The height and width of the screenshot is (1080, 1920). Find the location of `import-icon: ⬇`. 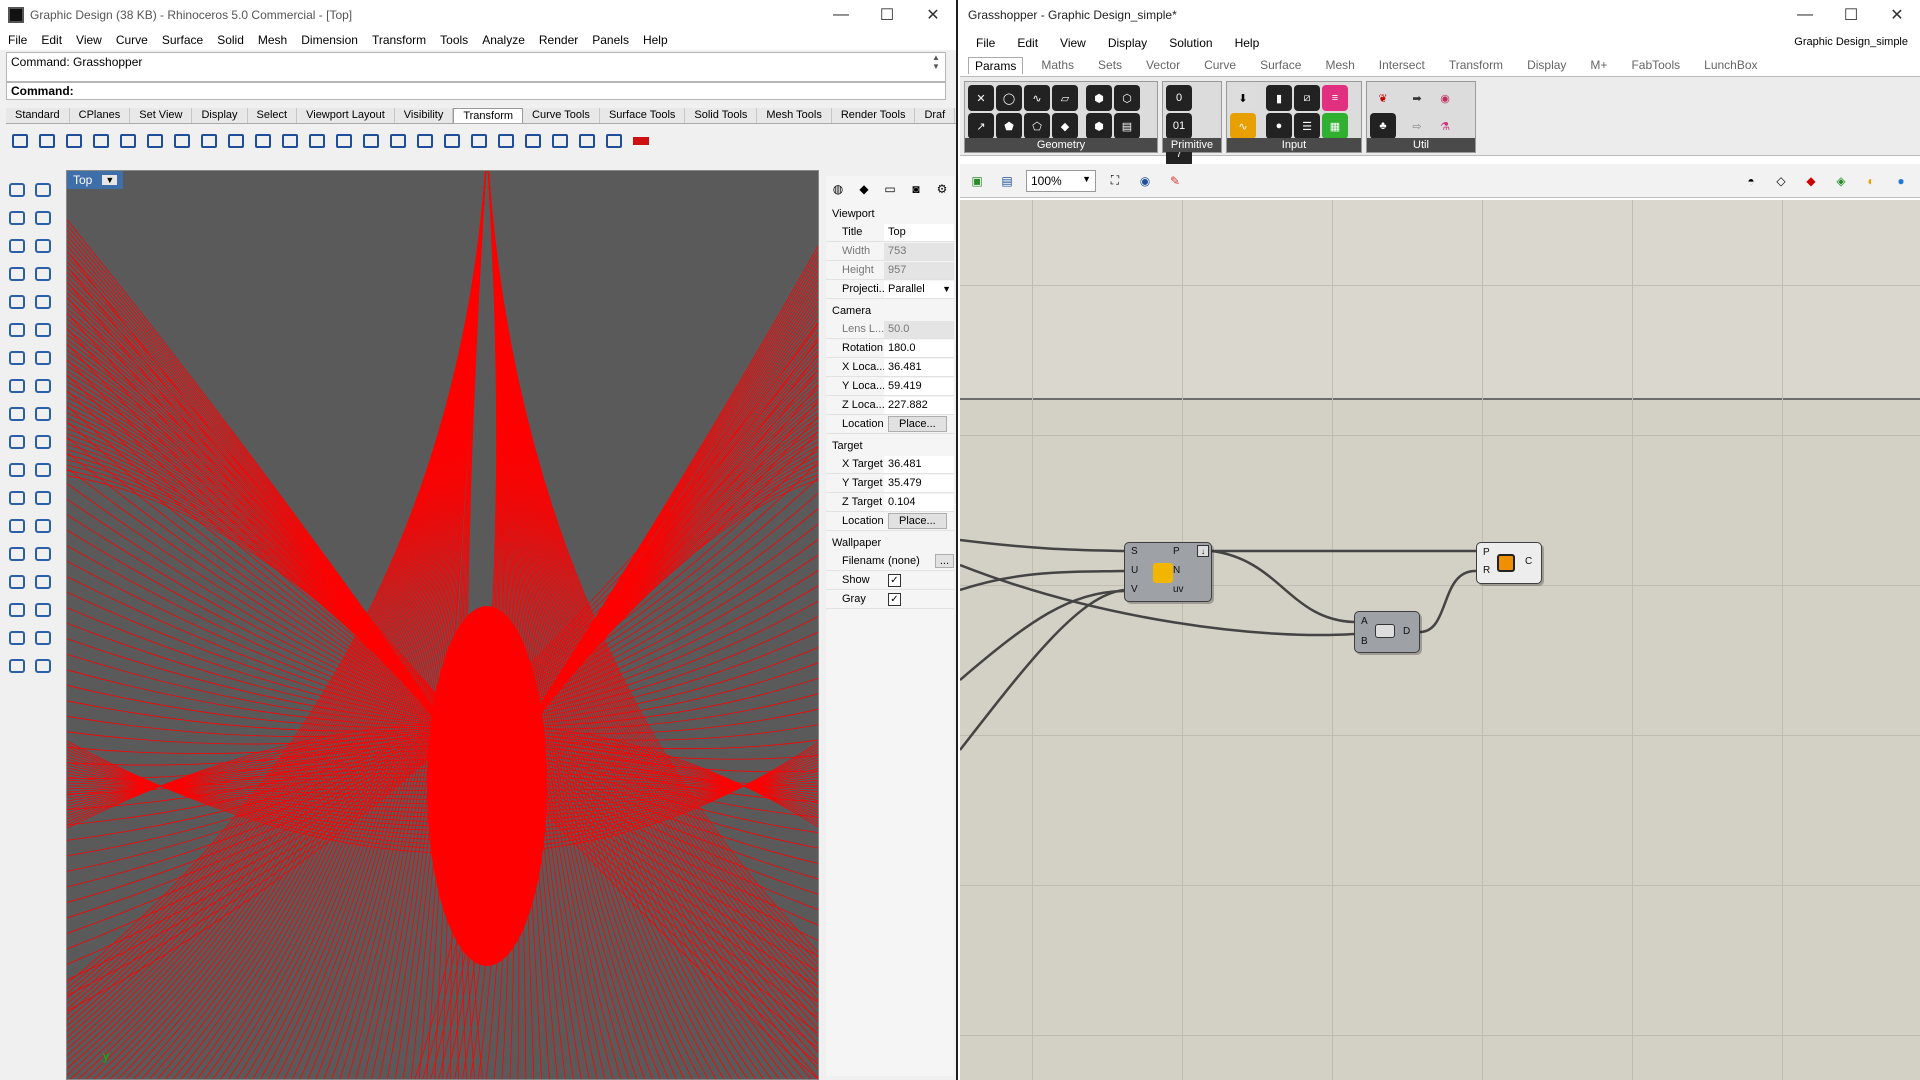

import-icon: ⬇ is located at coordinates (1243, 98).